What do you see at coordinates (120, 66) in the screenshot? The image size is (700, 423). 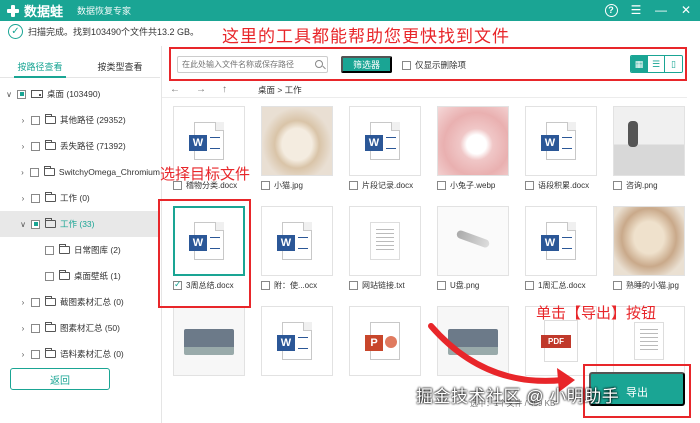 I see `tab-by-type: 按类型查看` at bounding box center [120, 66].